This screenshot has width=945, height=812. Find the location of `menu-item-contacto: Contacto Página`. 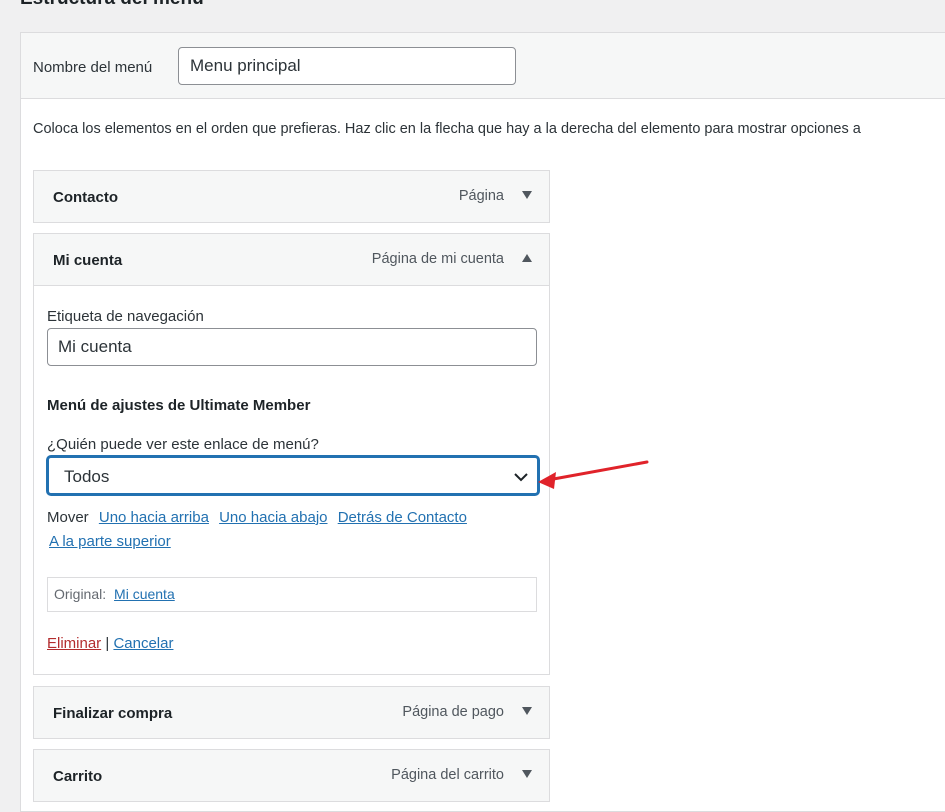

menu-item-contacto: Contacto Página is located at coordinates (291, 196).